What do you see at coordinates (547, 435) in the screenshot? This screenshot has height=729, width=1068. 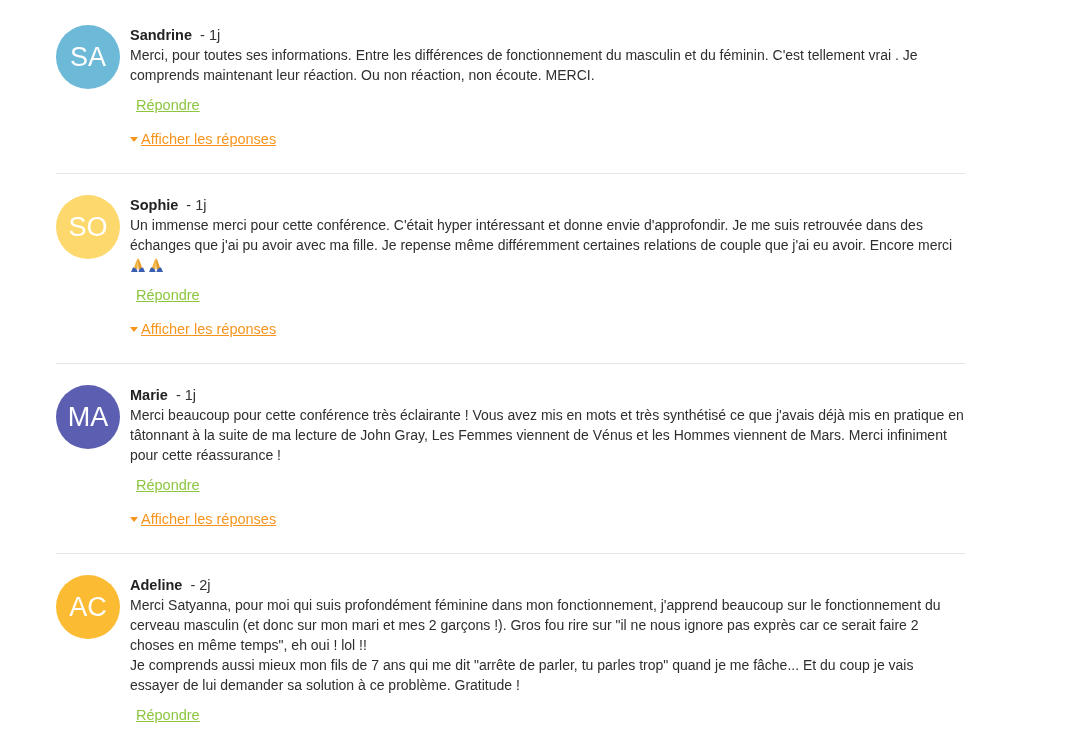 I see `comment-text: Merci beaucoup pour cette conférence très éclairante ! Vous avez mis en mots et très synthétisé ce que j'avais déjà mis en pratique en tâtonnant à la suite de ma lecture de John Gray, Les Femmes viennent de Vénus et les Hommes viennent de Mars. Merci infiniment pour cette réassurance !` at bounding box center [547, 435].